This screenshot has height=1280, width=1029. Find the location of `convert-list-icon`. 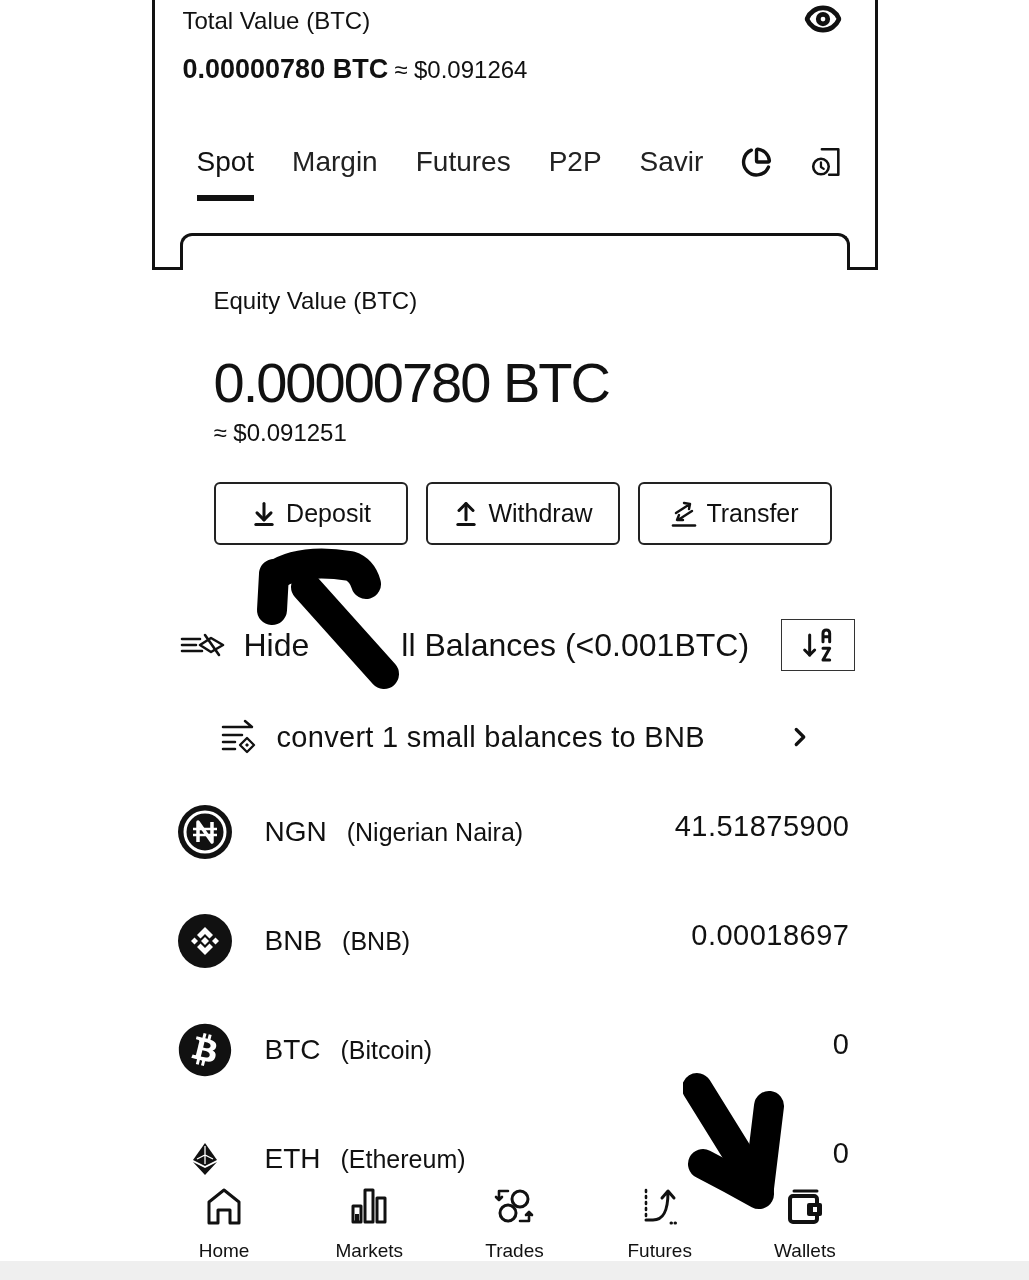

convert-list-icon is located at coordinates (238, 737).